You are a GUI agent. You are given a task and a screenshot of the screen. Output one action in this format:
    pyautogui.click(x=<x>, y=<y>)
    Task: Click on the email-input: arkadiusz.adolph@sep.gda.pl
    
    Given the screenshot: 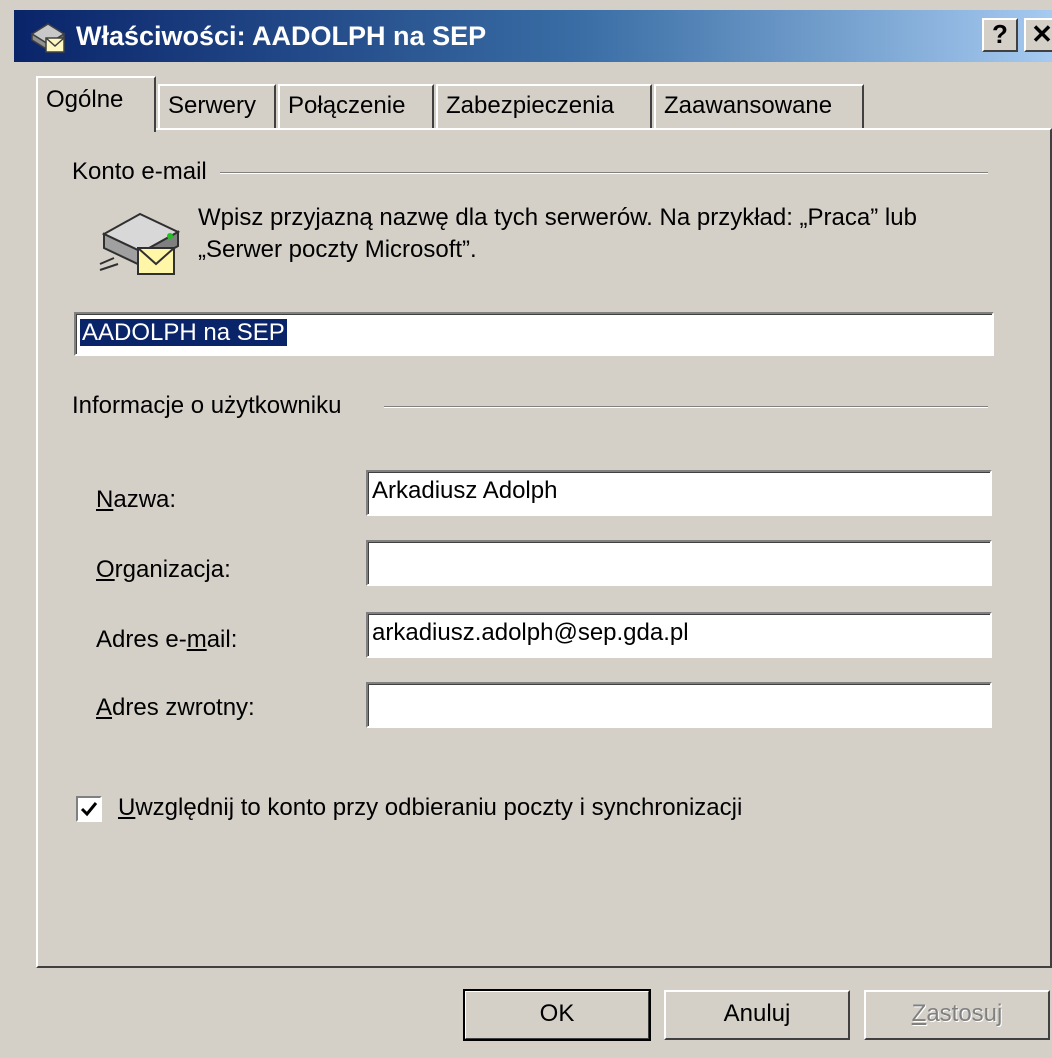 What is the action you would take?
    pyautogui.click(x=679, y=635)
    